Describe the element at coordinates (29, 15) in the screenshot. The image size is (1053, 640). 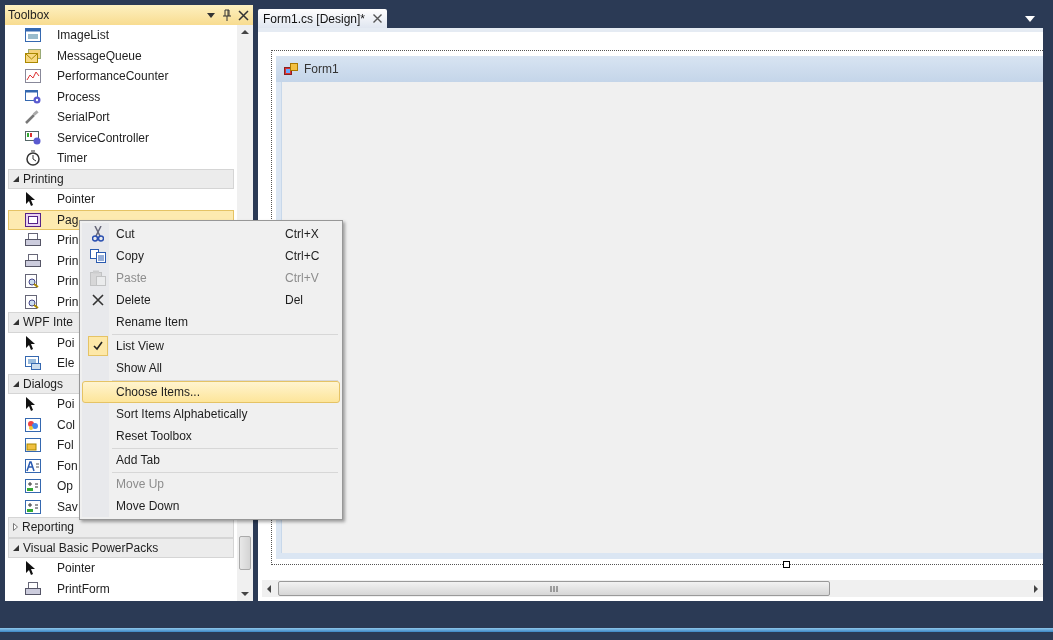
I see `panel-title: Toolbox` at that location.